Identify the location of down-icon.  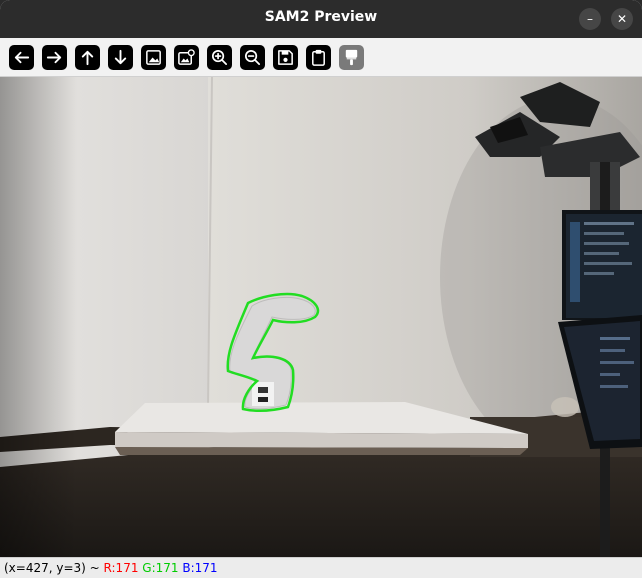
(120, 57).